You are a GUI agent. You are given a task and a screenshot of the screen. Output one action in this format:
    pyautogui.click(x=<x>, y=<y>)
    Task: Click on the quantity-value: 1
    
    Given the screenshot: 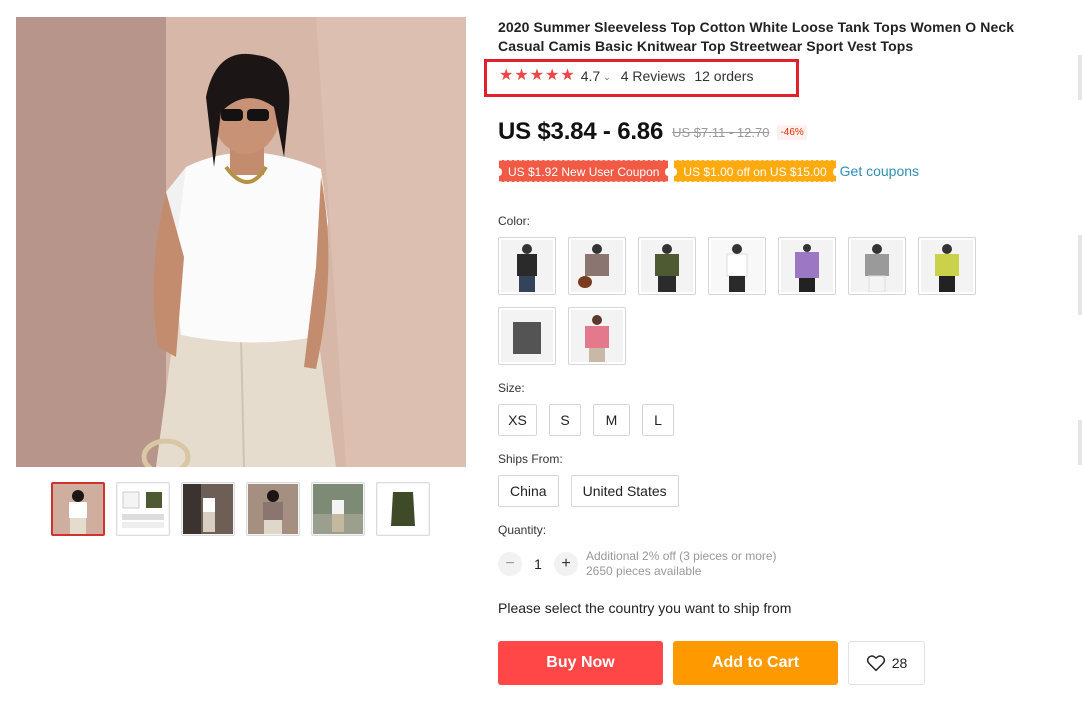 What is the action you would take?
    pyautogui.click(x=538, y=564)
    